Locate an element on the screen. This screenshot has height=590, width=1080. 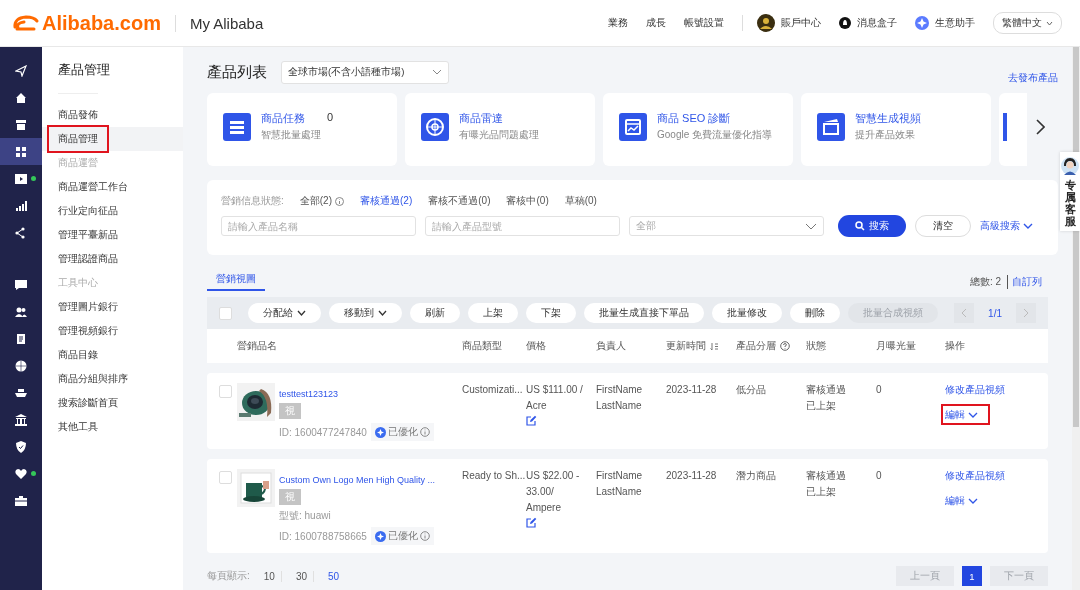
toolbar-button: 移動到 is located at coordinates (365, 313).